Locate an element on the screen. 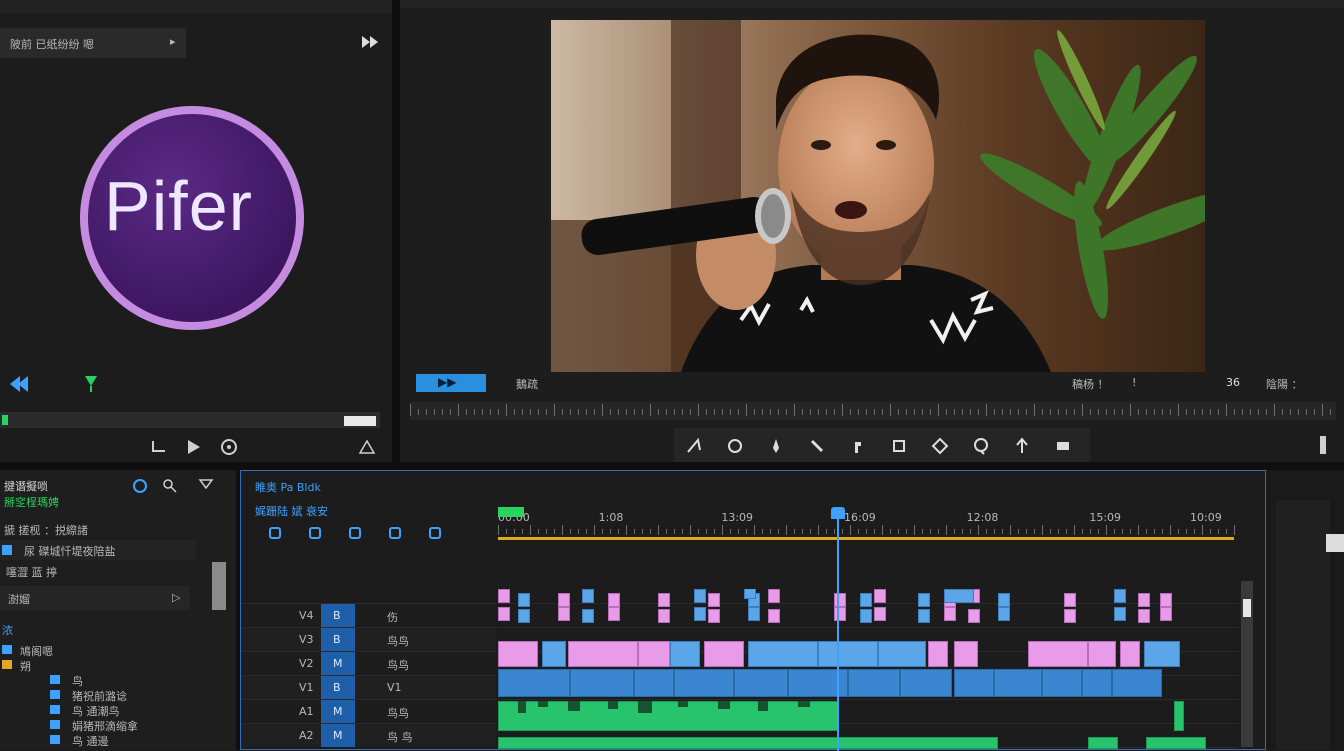 Image resolution: width=1344 pixels, height=751 pixels. track-header: A1 M 鸟鸟 is located at coordinates (368, 711).